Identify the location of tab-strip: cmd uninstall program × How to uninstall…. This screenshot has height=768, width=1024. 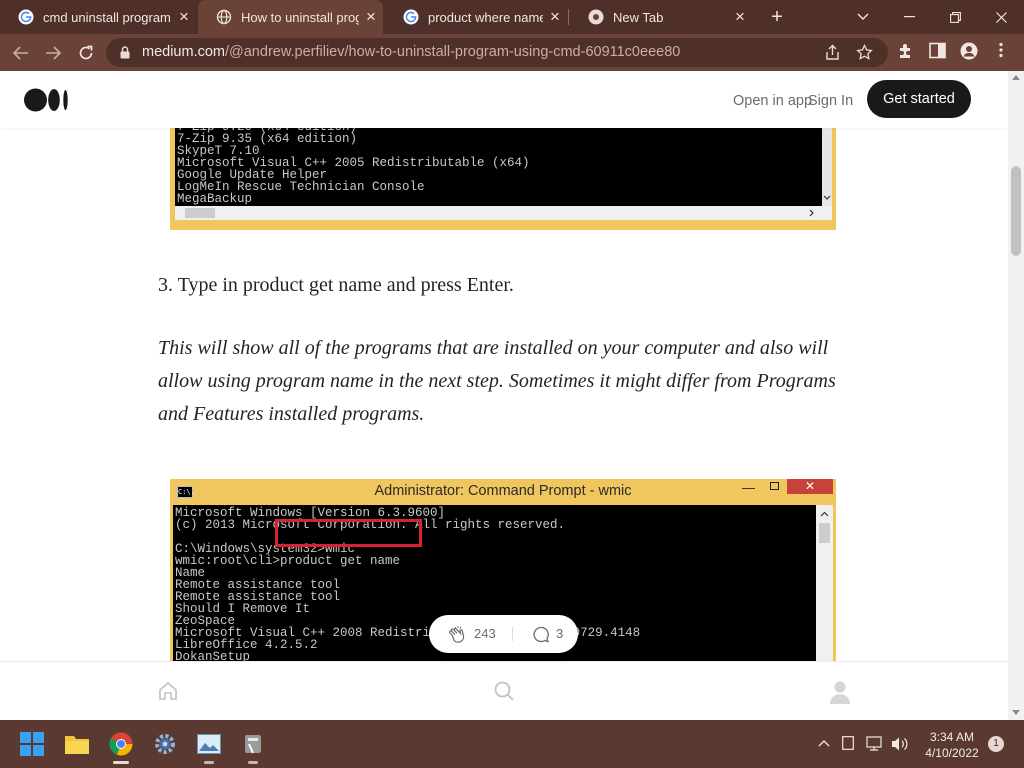
(512, 17).